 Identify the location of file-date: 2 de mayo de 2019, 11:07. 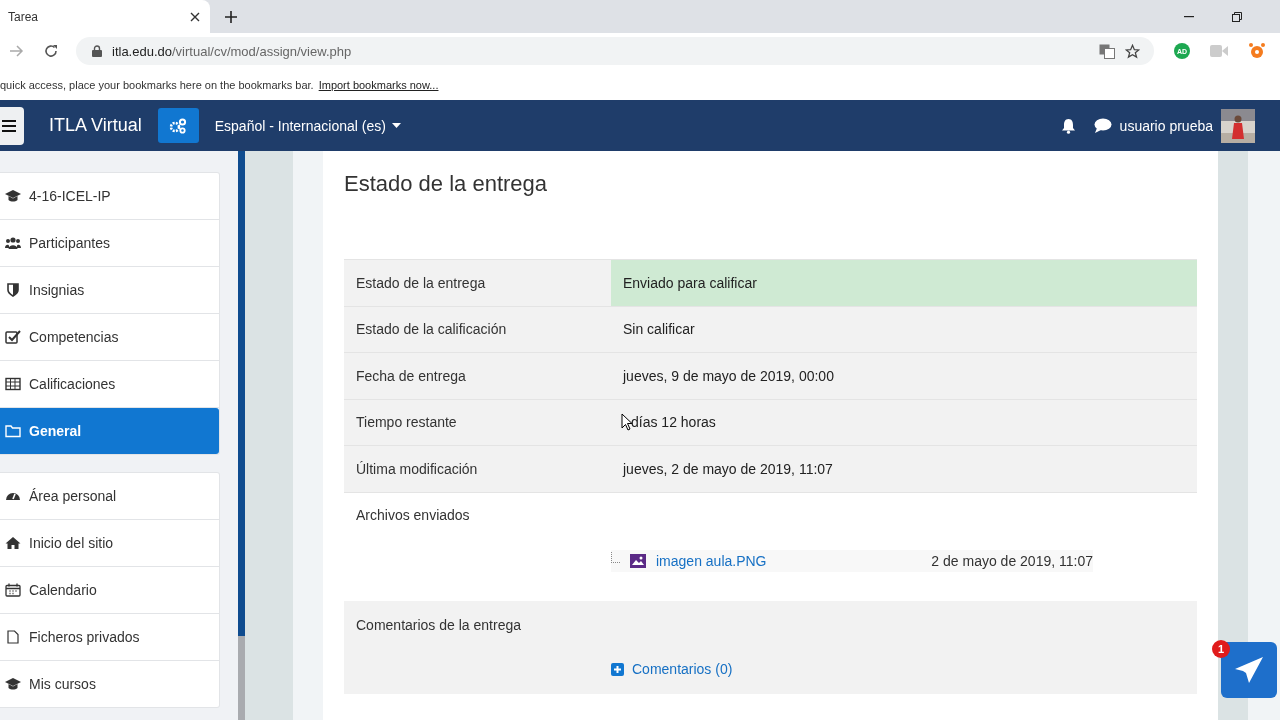
(1012, 561).